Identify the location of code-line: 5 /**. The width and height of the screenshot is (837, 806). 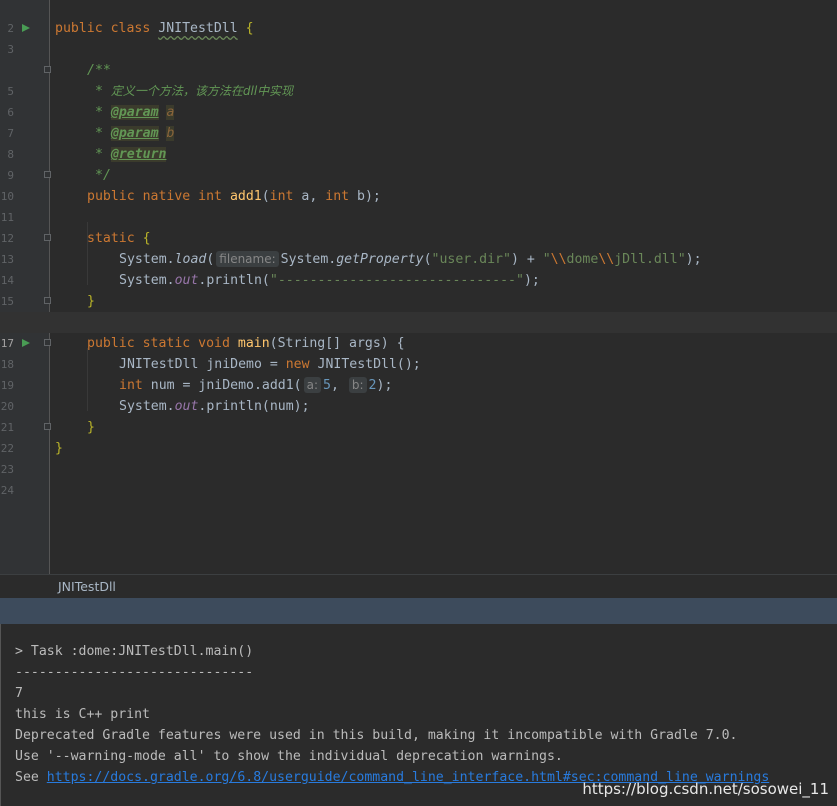
(418, 79).